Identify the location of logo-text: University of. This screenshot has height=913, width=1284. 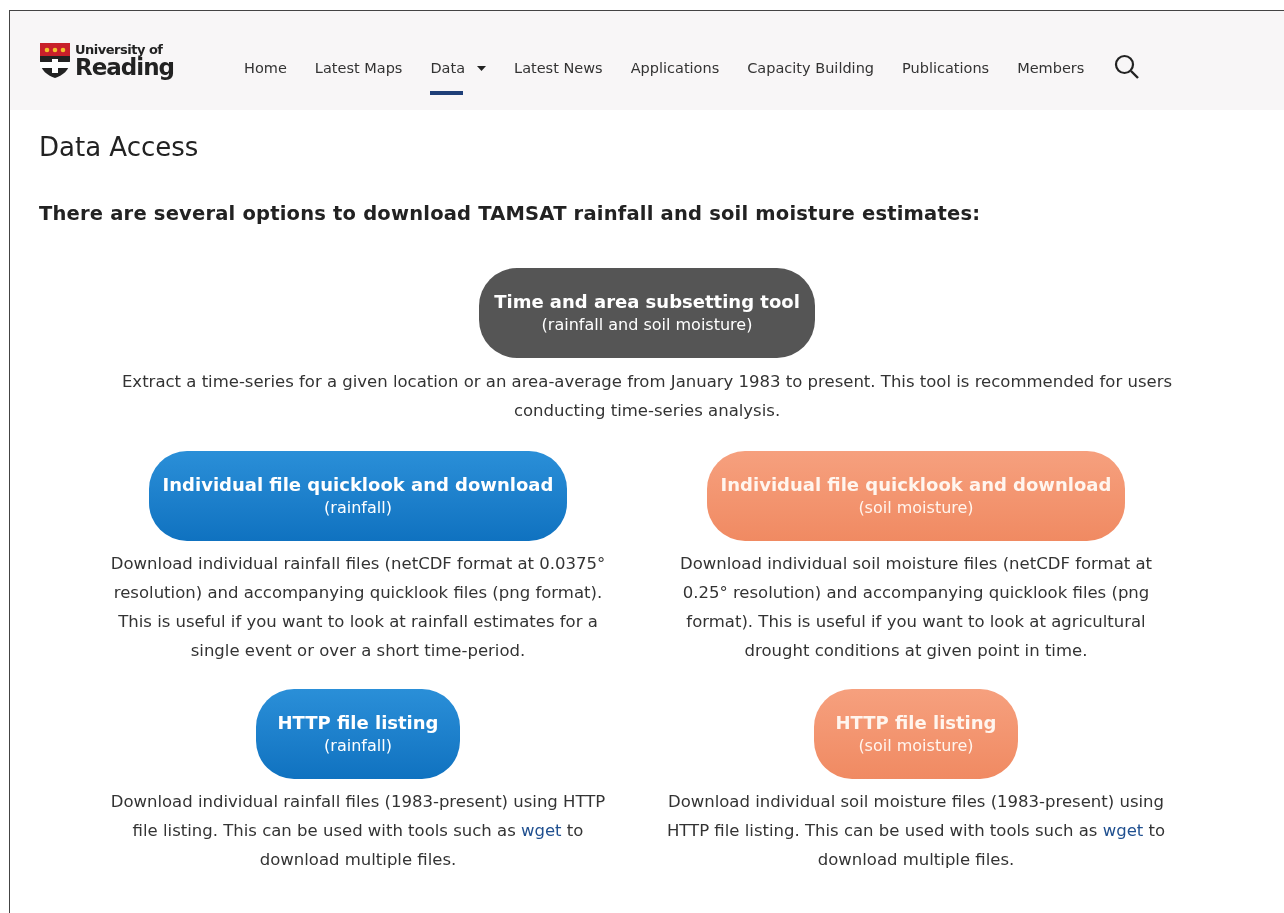
(119, 49).